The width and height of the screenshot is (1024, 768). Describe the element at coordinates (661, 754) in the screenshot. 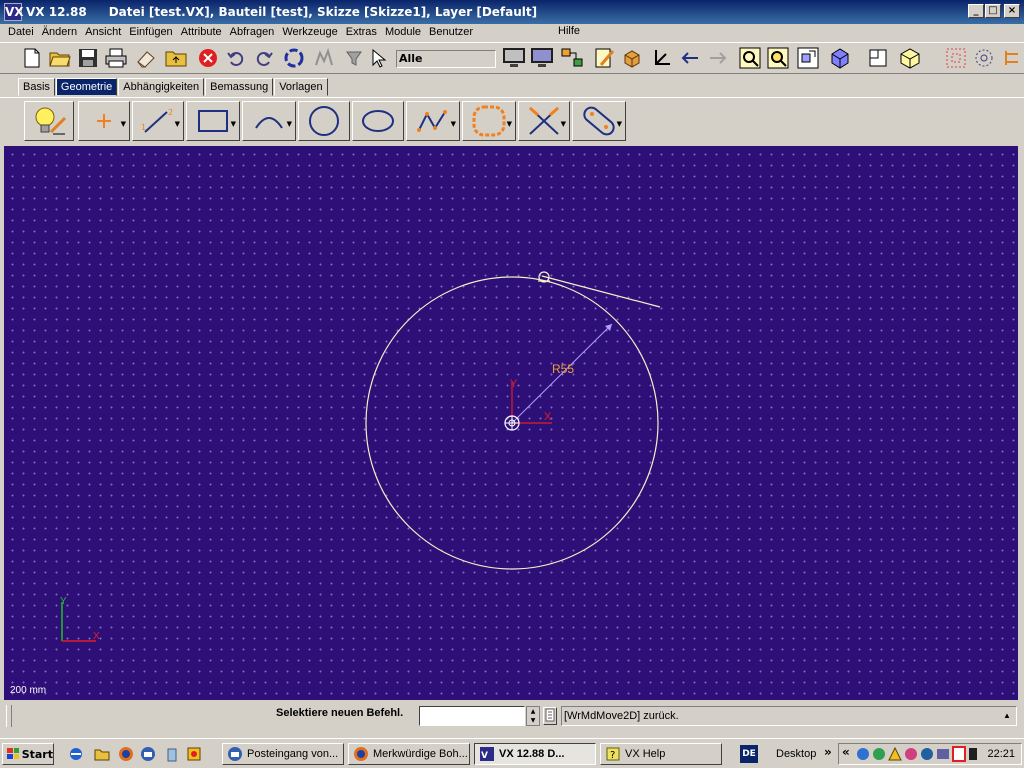

I see `task-vx-help: ? VX Help` at that location.